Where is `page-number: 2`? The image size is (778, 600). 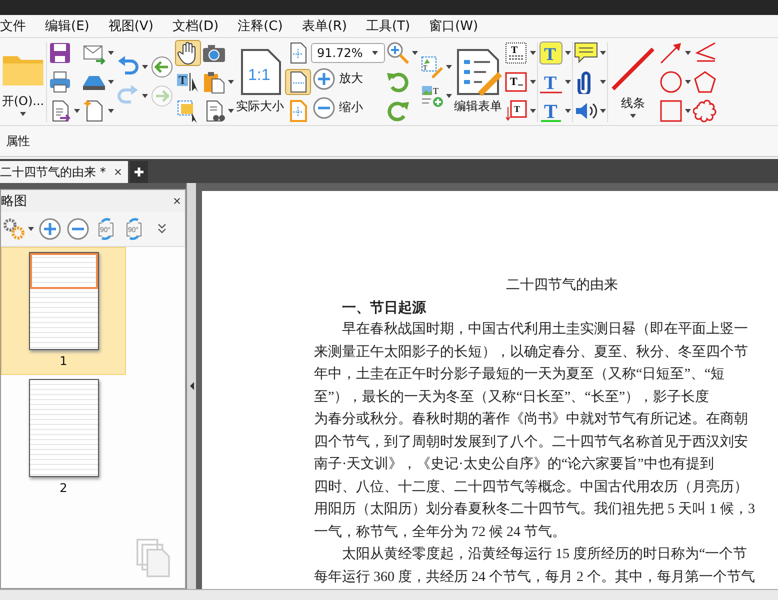 page-number: 2 is located at coordinates (64, 488).